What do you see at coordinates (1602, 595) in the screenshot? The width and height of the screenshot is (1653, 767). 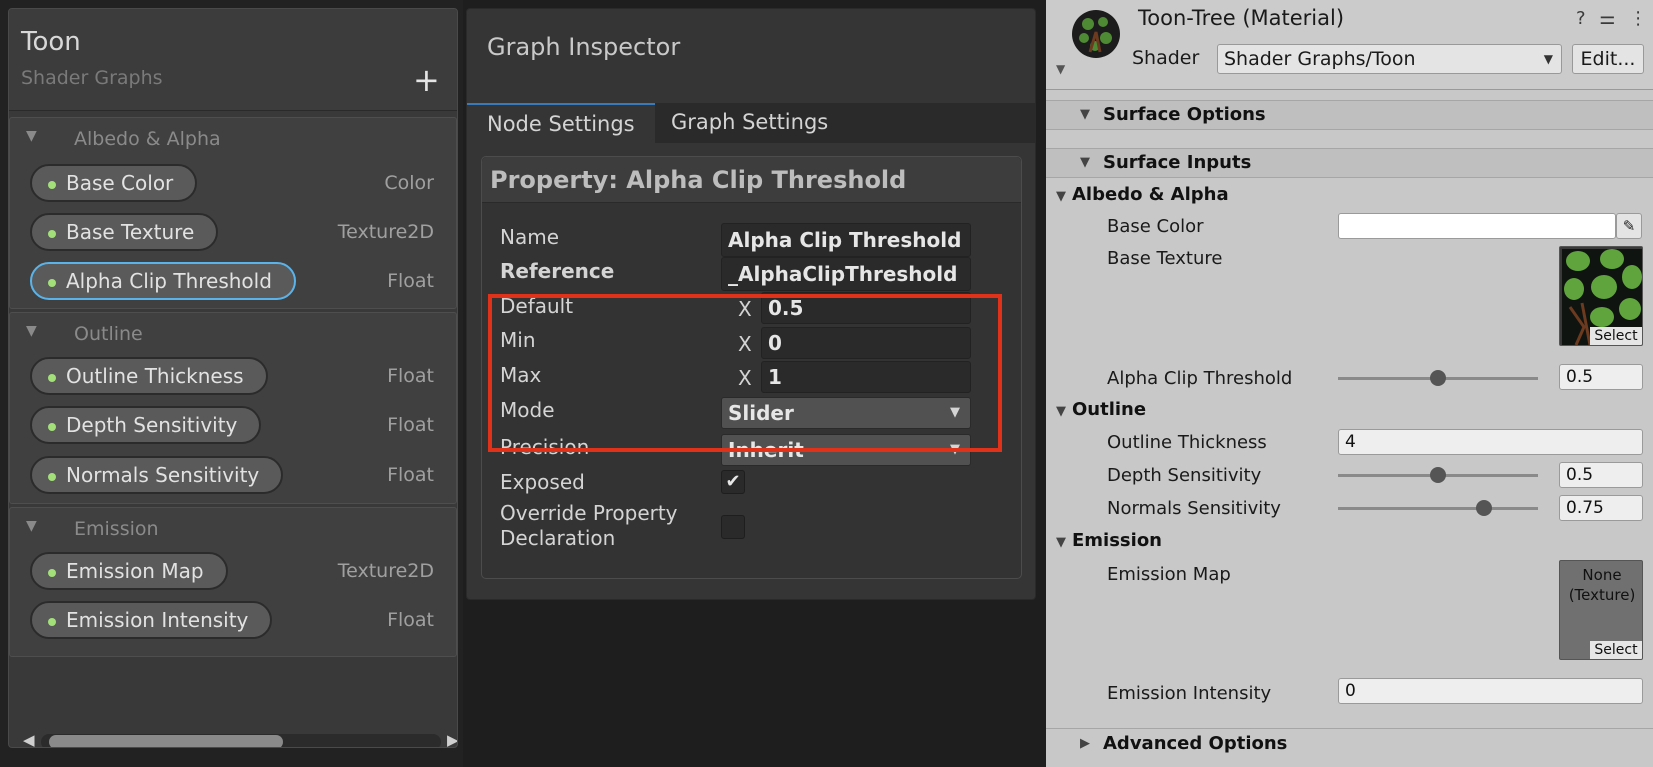 I see `none-line2: (Texture)` at bounding box center [1602, 595].